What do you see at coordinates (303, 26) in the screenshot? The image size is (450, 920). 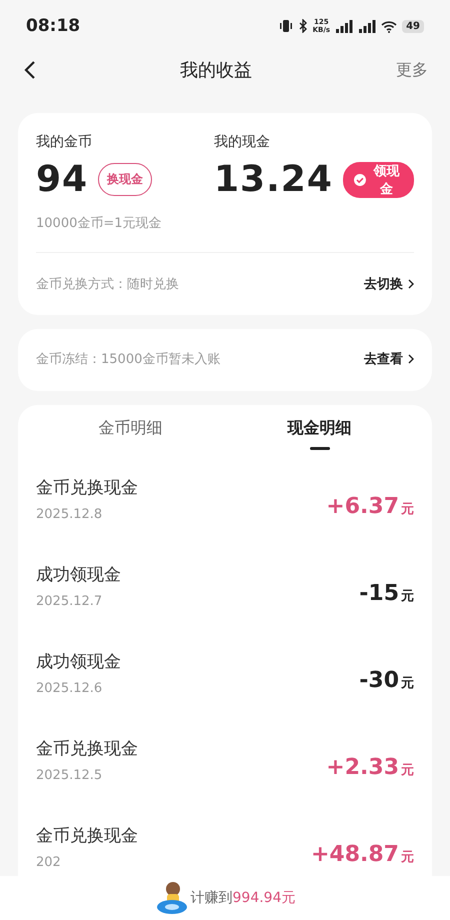 I see `bluetooth-icon` at bounding box center [303, 26].